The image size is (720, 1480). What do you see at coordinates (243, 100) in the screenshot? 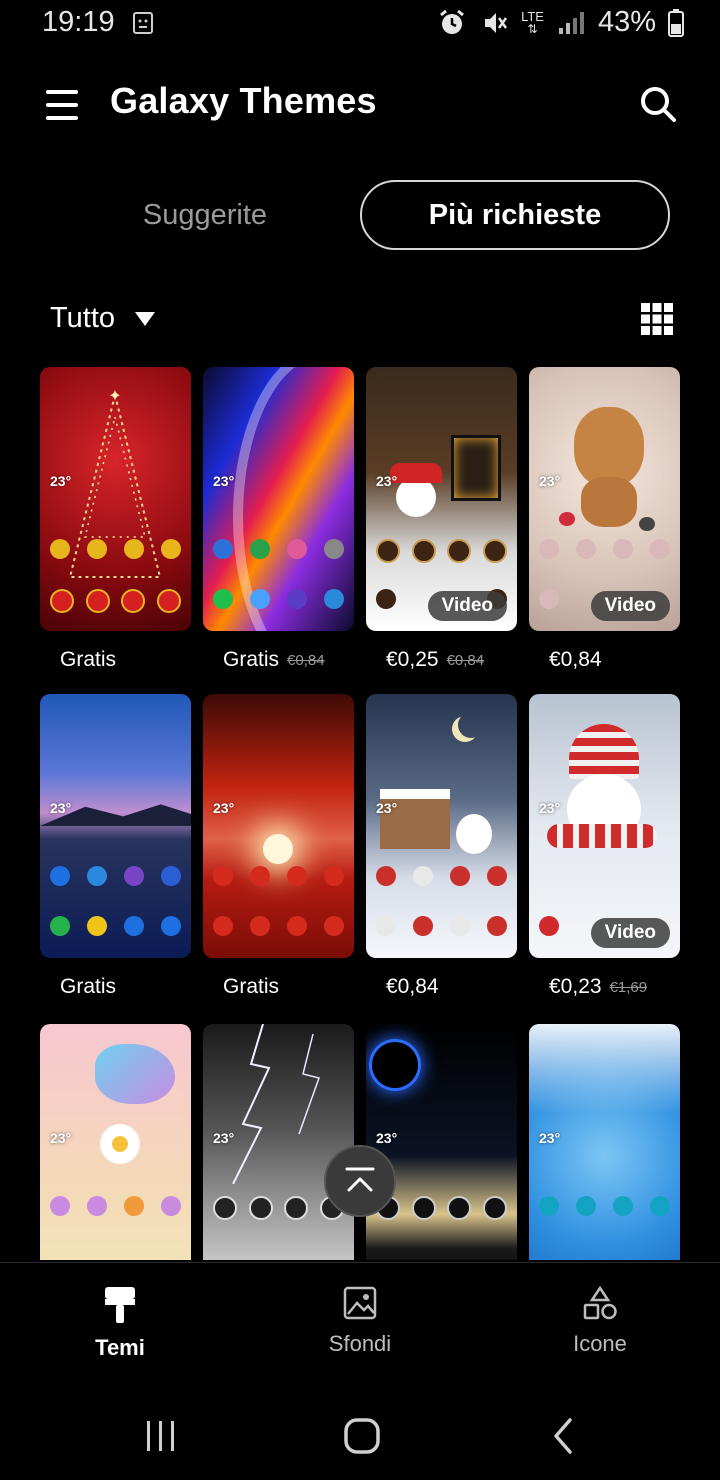
I see `app-title: Galaxy Themes` at bounding box center [243, 100].